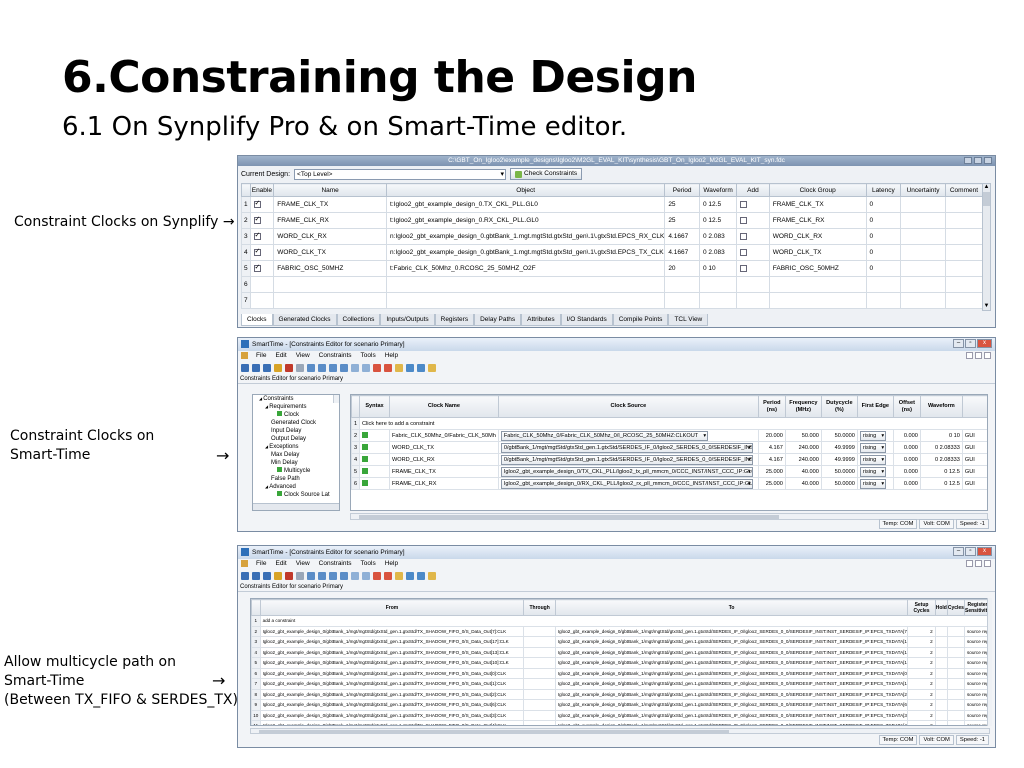  What do you see at coordinates (330, 300) in the screenshot?
I see `clock-name-cell` at bounding box center [330, 300].